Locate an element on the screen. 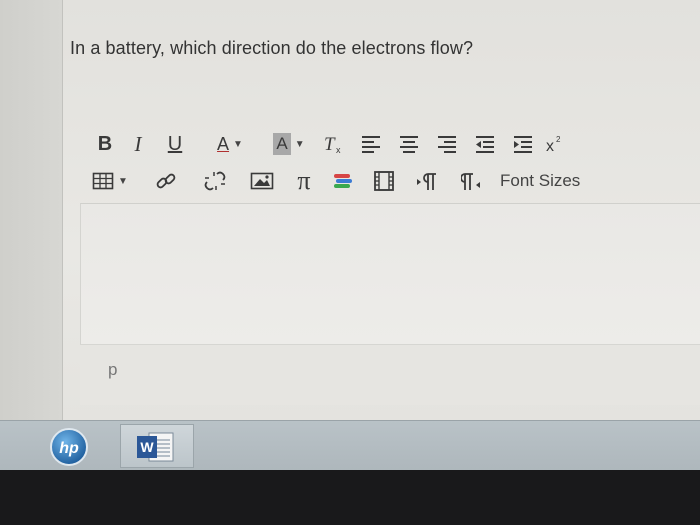  unlink-button is located at coordinates (215, 181).